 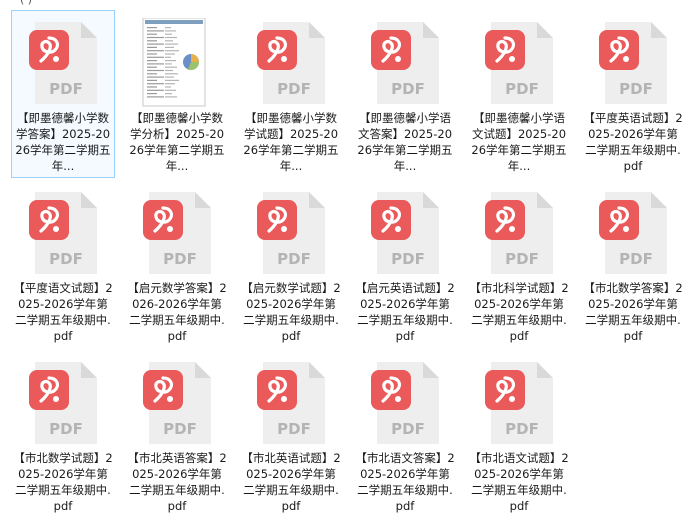 I want to click on file-item: PDF 【启元英语试题】2025-2026学年第二学期五年级期中.pdf, so click(x=405, y=264).